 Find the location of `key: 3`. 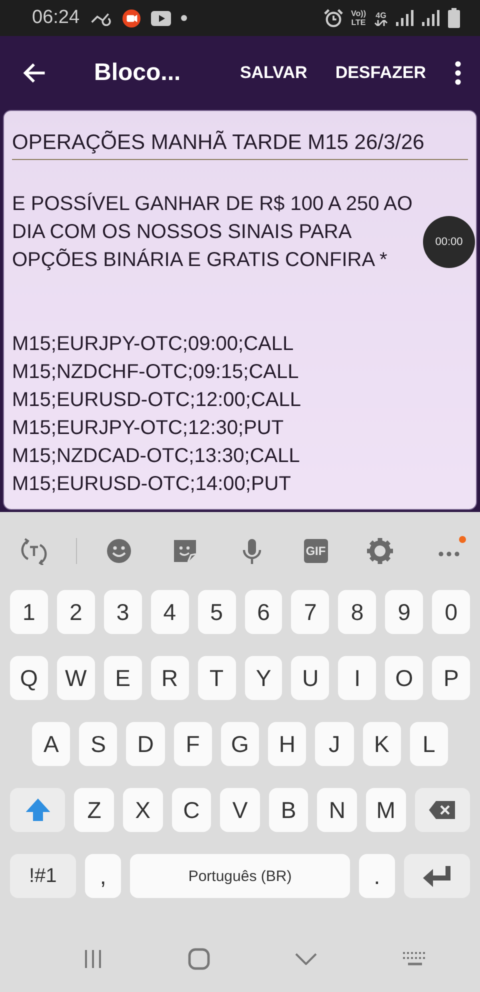

key: 3 is located at coordinates (123, 612).